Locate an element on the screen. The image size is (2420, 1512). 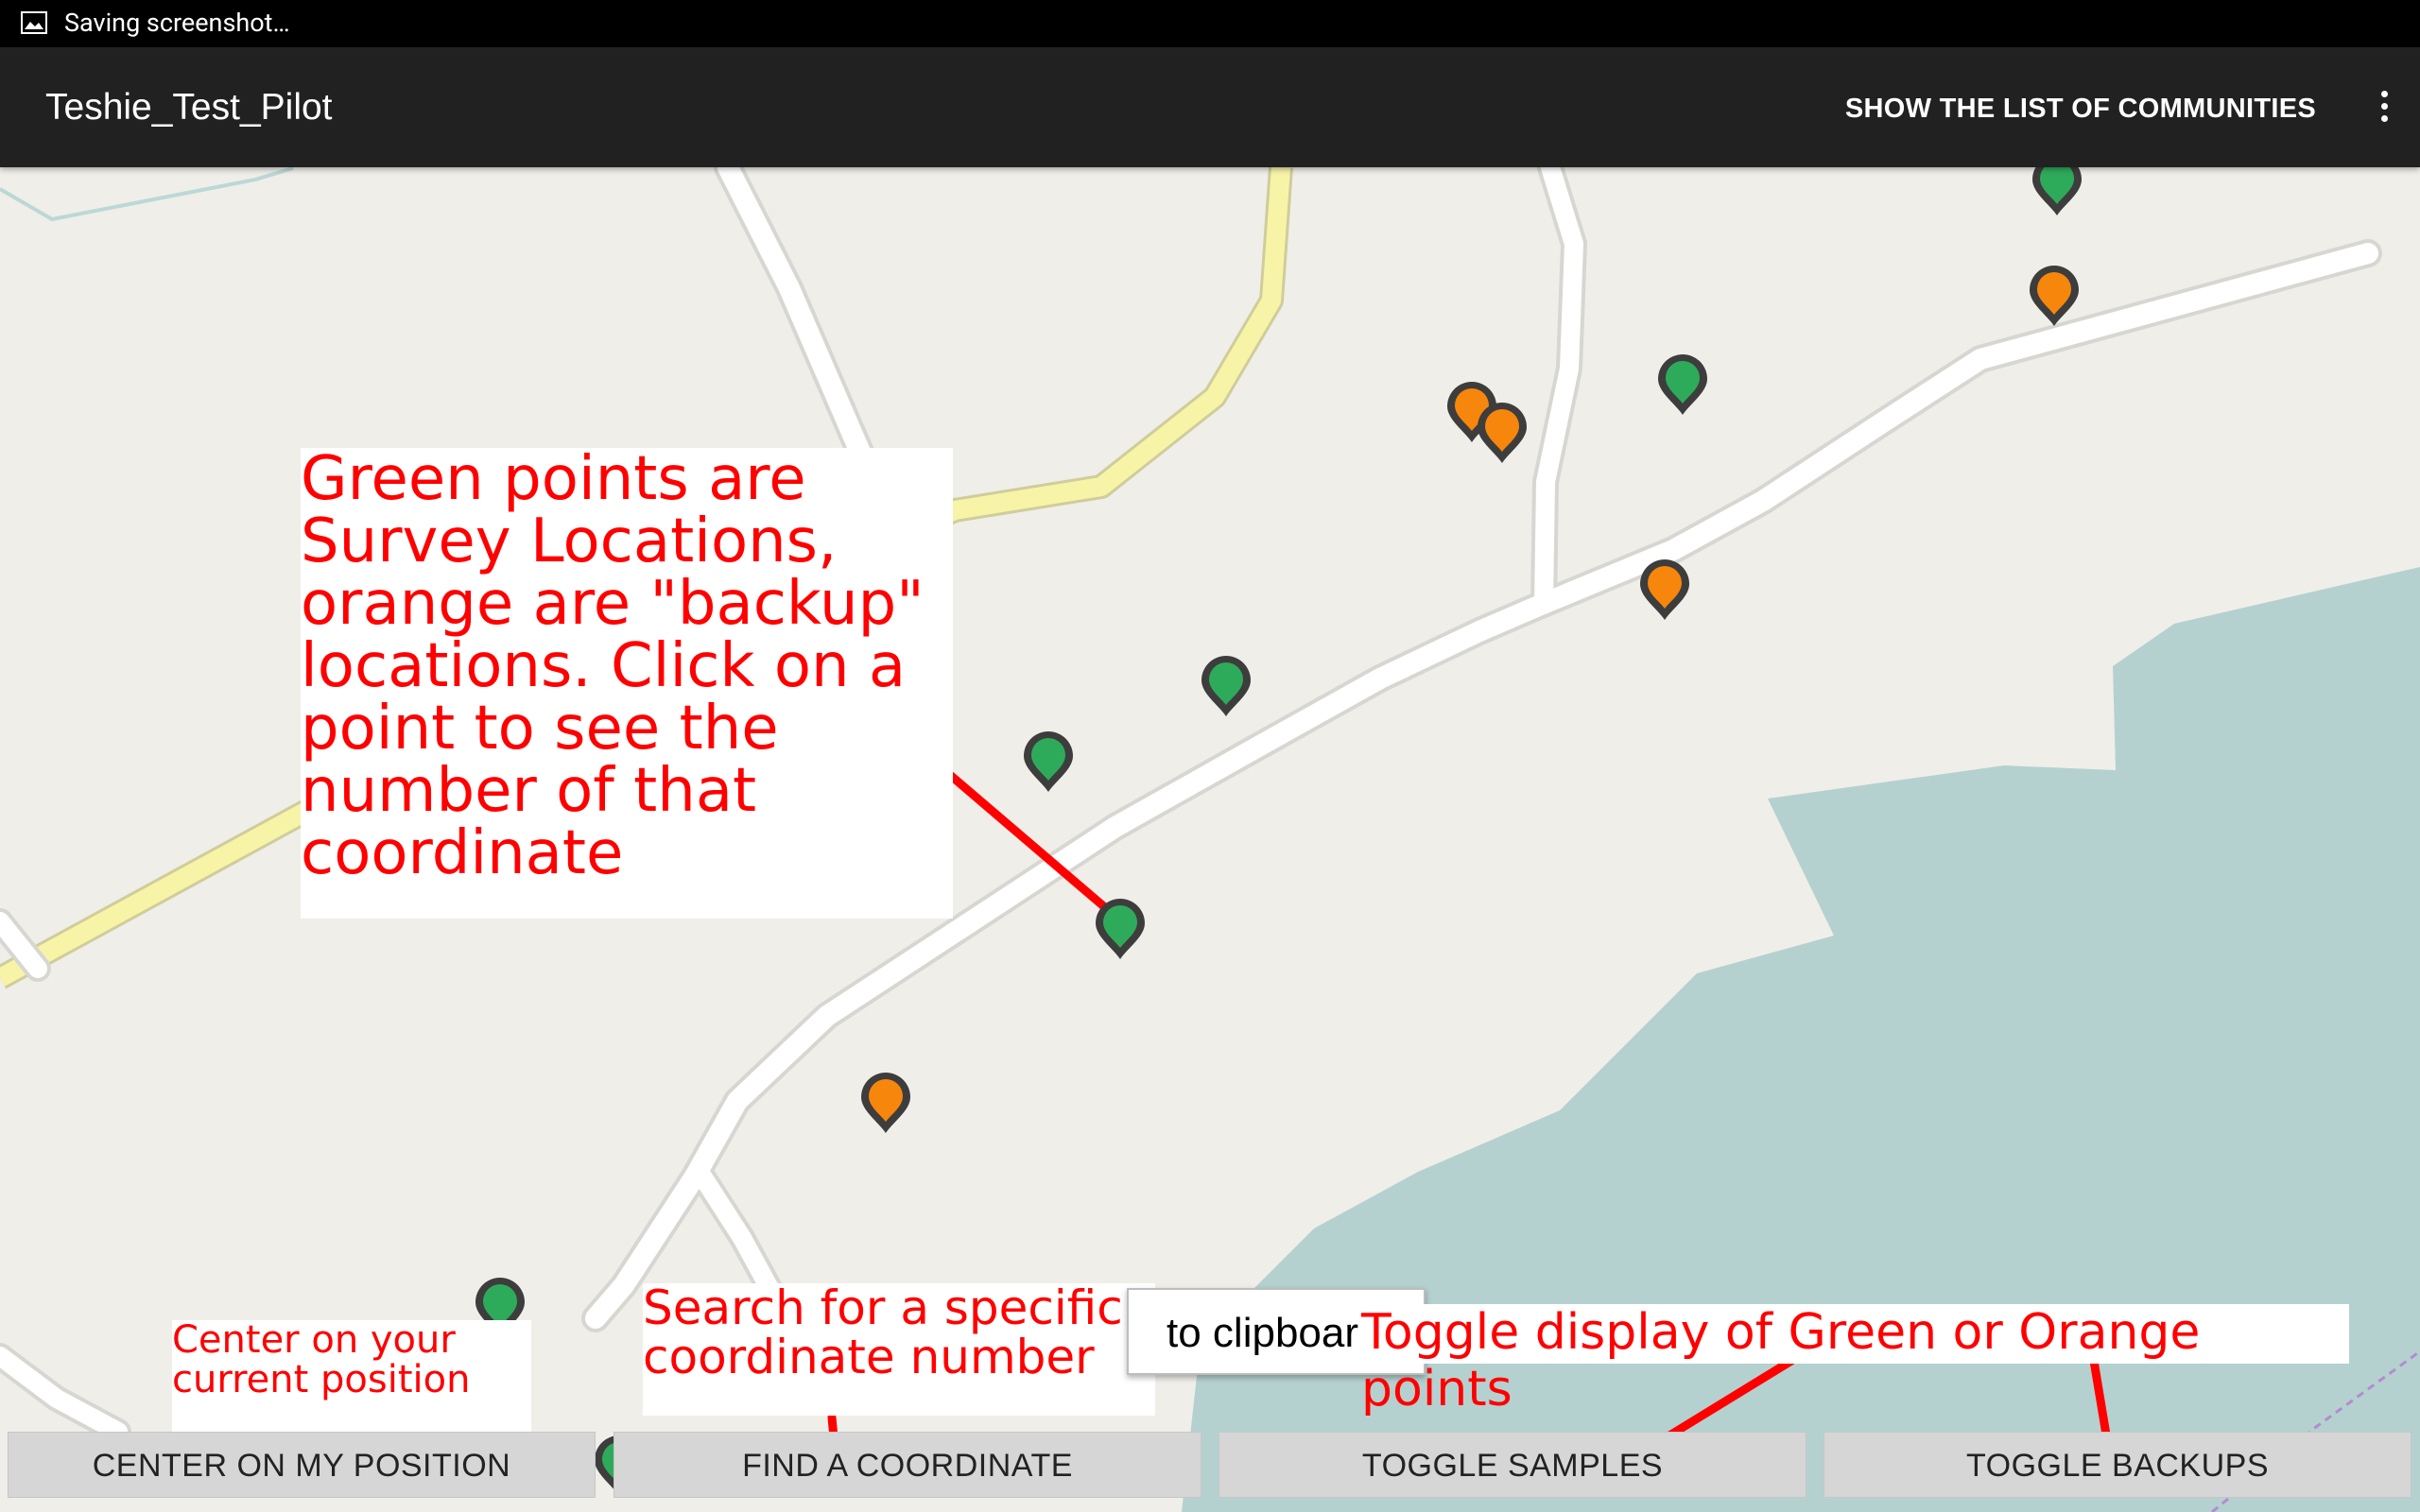
clipboard-toast-text: to clipboar is located at coordinates (1263, 1333).